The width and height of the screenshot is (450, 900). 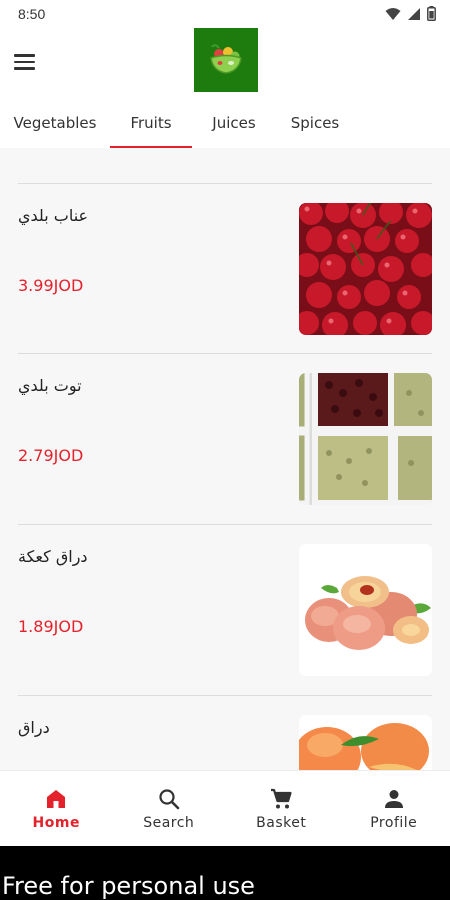 What do you see at coordinates (394, 822) in the screenshot?
I see `nav-label: Profile` at bounding box center [394, 822].